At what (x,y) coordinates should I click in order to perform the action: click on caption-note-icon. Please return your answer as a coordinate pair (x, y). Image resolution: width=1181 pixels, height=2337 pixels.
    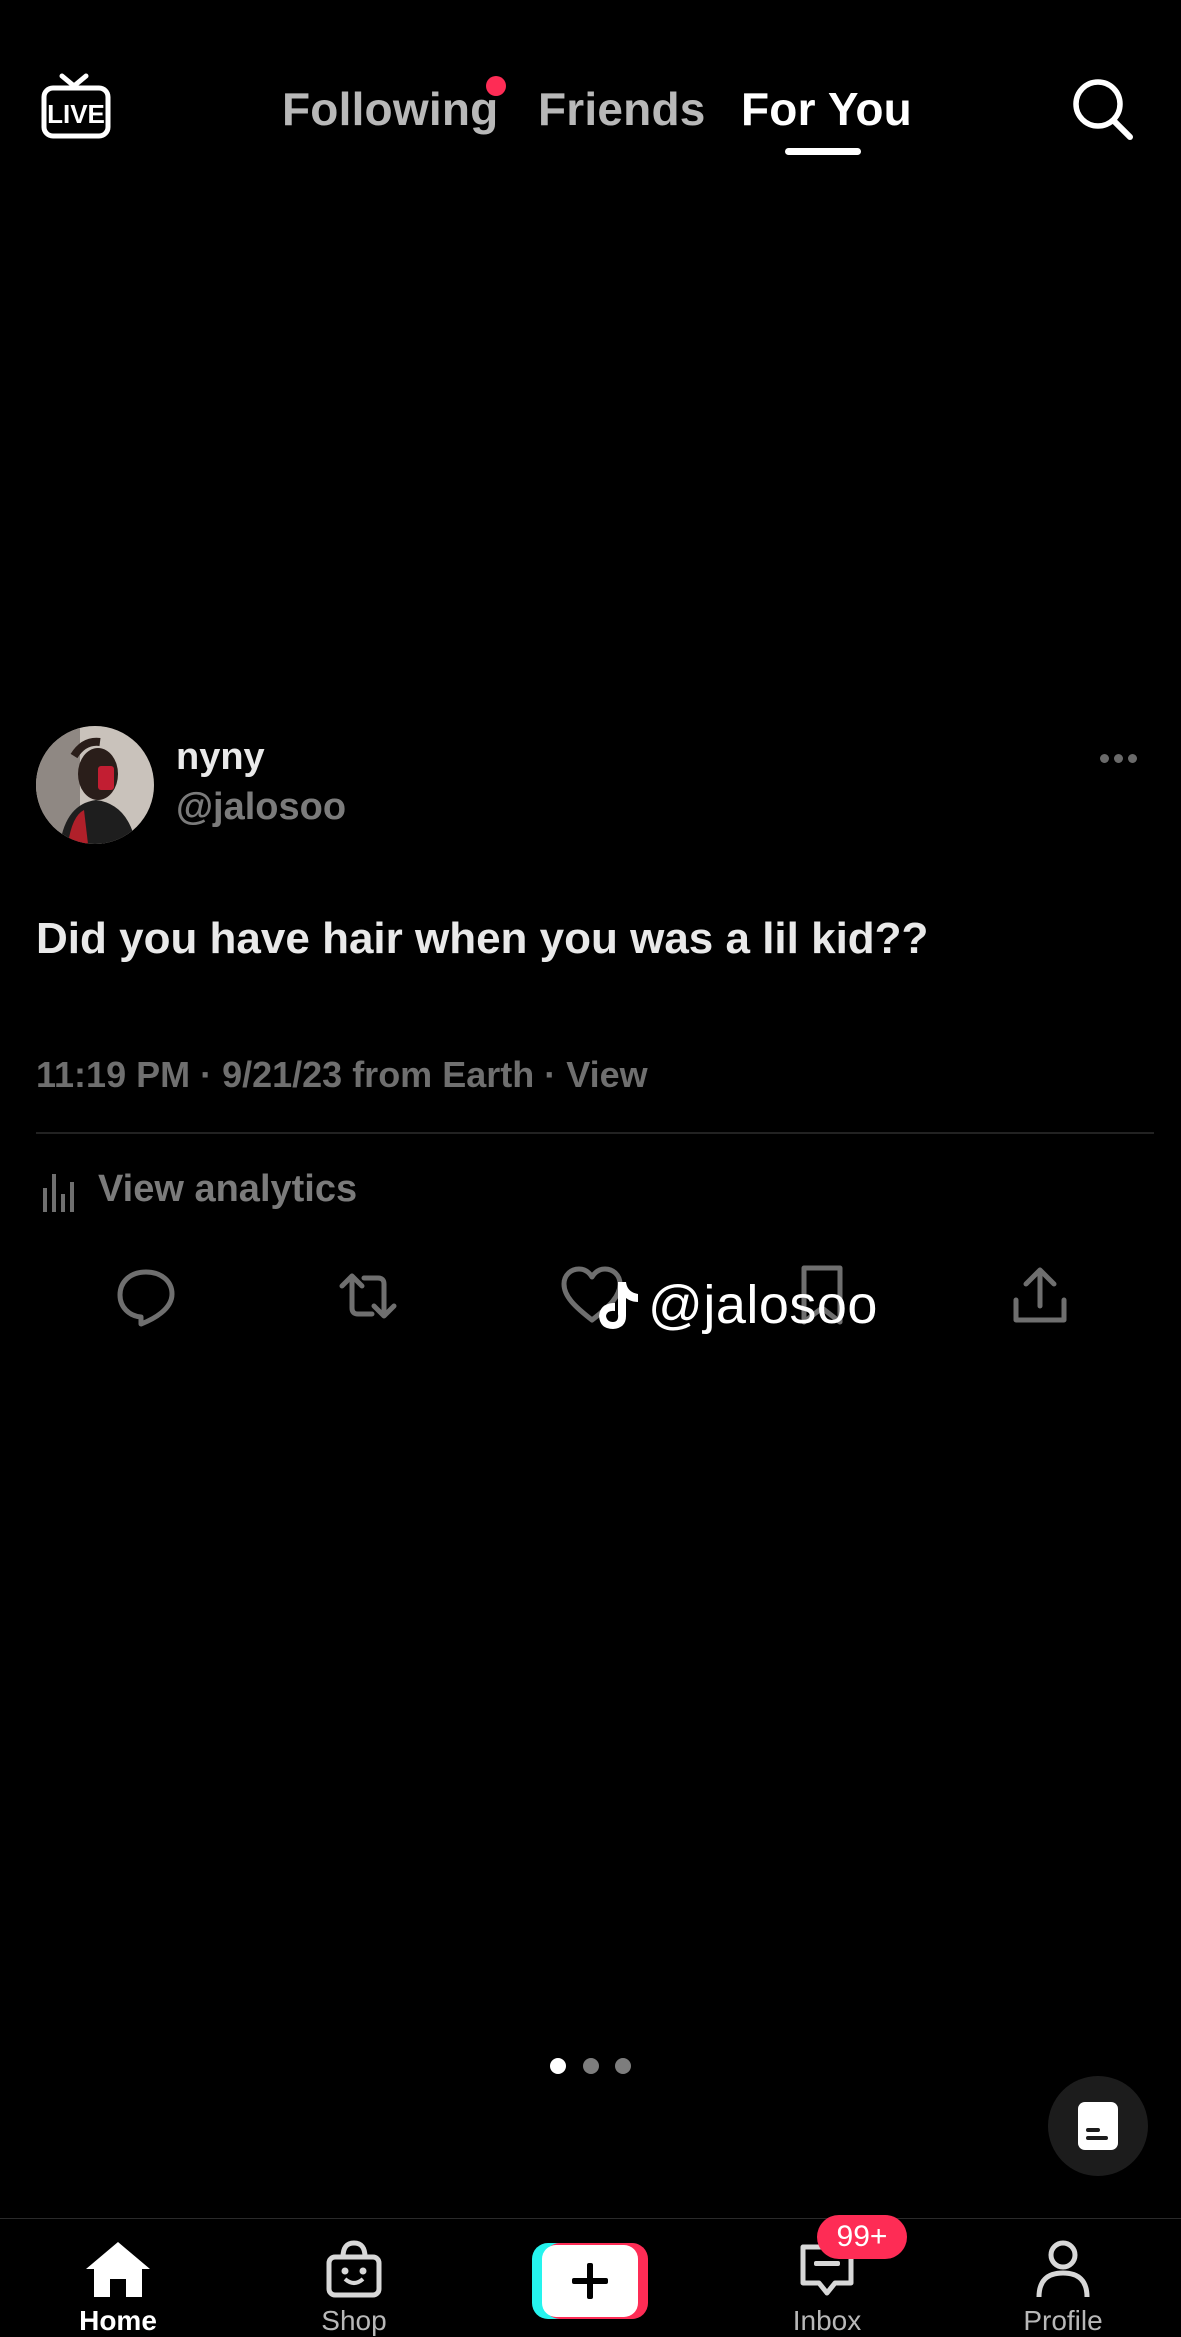
    Looking at the image, I should click on (1098, 2126).